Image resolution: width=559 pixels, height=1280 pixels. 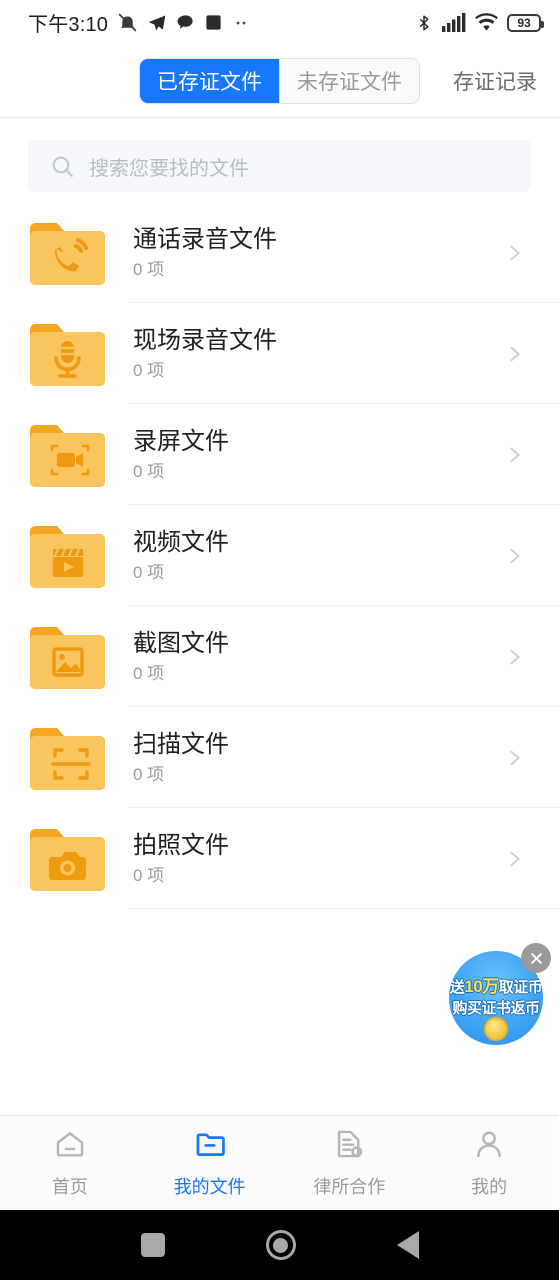 What do you see at coordinates (241, 23) in the screenshot?
I see `more-dots-icon` at bounding box center [241, 23].